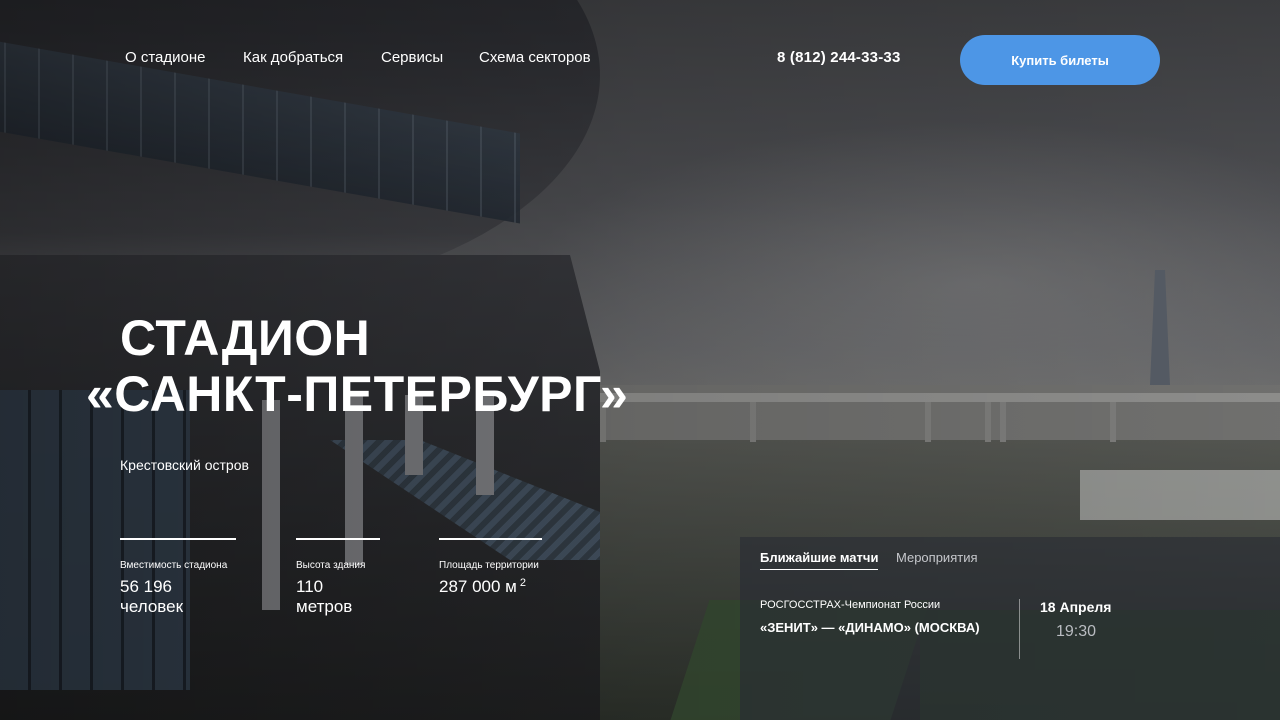 This screenshot has height=720, width=1280. Describe the element at coordinates (324, 596) in the screenshot. I see `stat-value: 110 метров` at that location.